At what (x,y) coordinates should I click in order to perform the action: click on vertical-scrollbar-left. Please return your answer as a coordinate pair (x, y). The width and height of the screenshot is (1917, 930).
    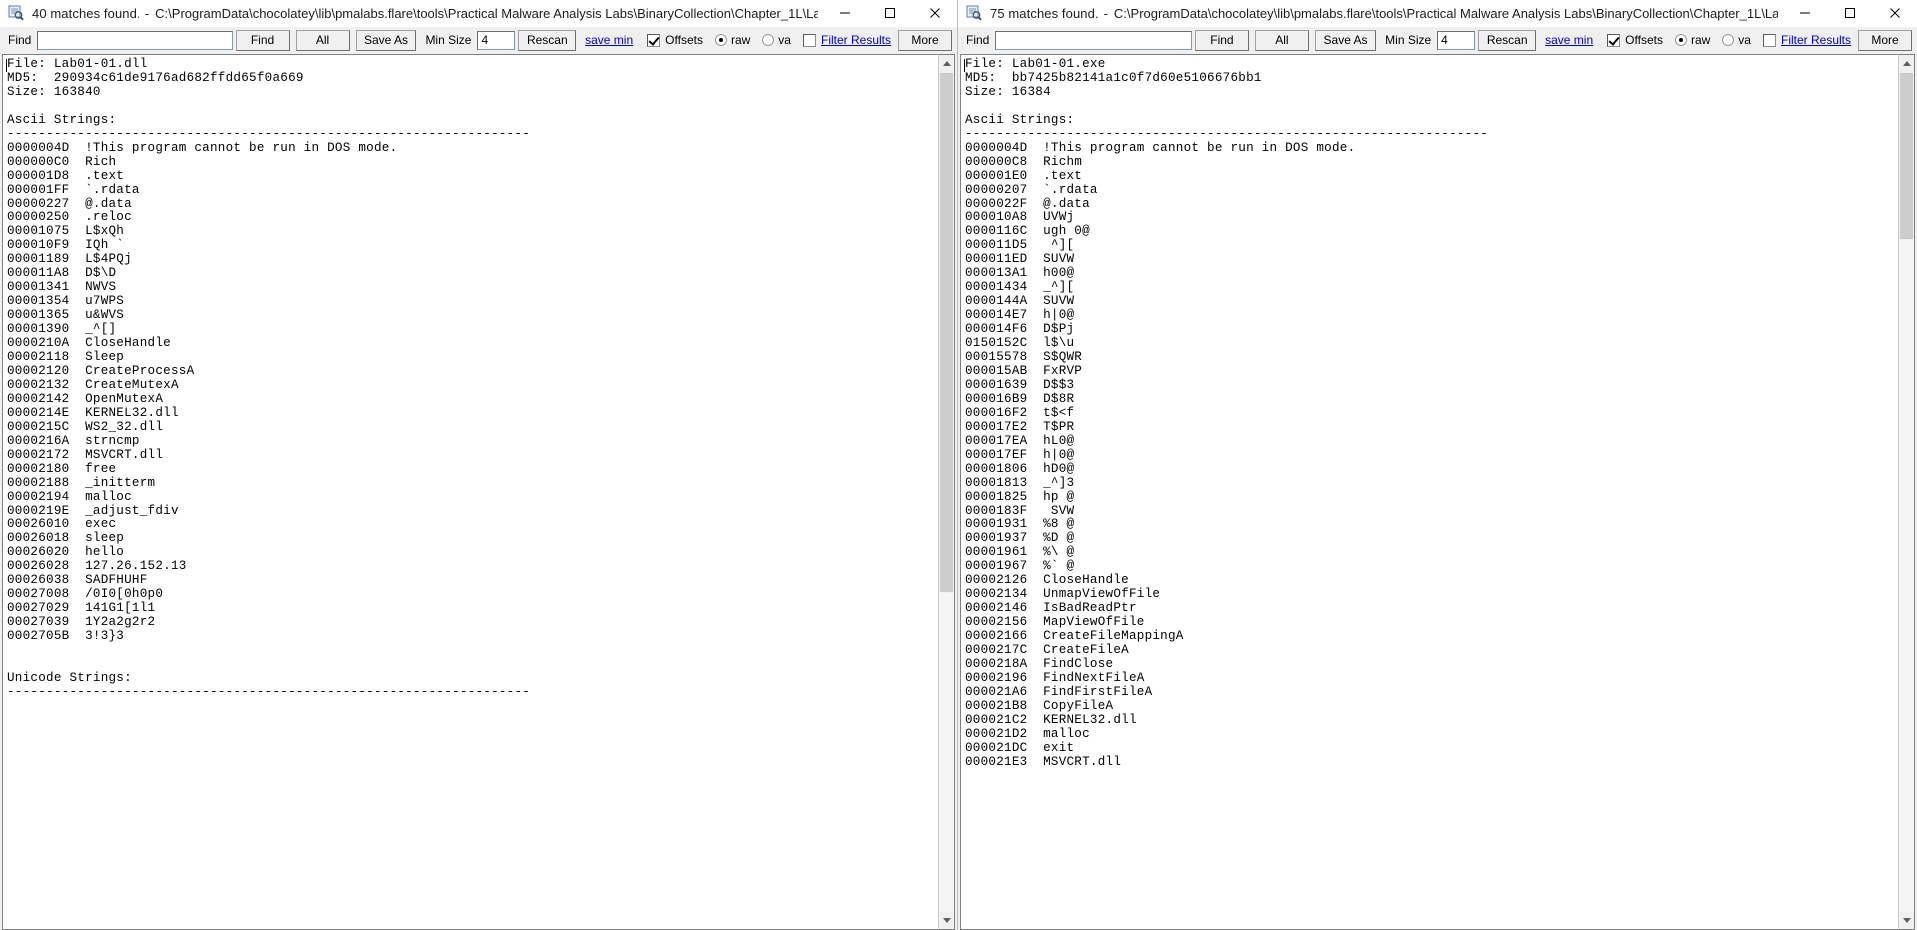
    Looking at the image, I should click on (946, 492).